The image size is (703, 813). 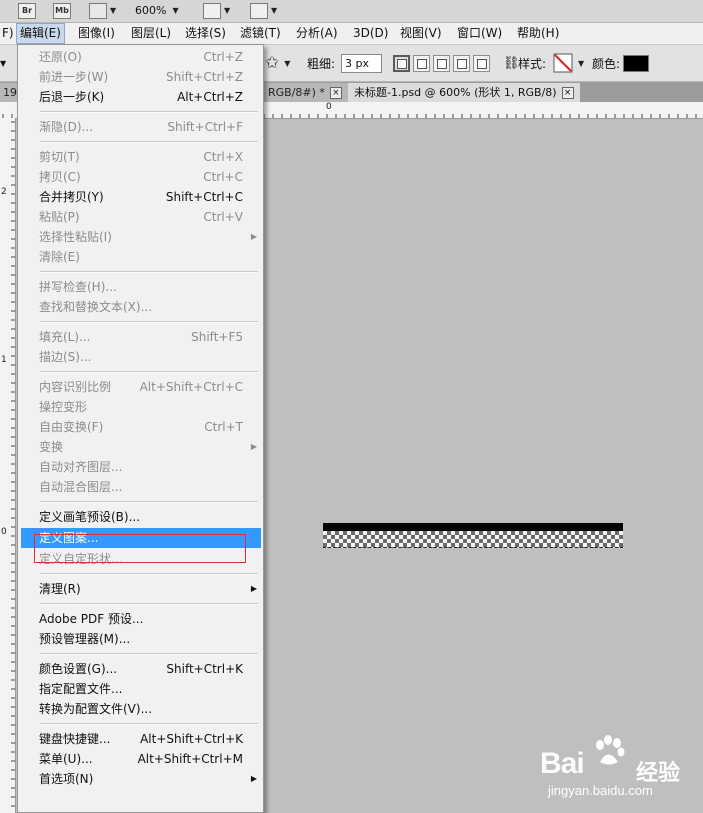 What do you see at coordinates (370, 33) in the screenshot?
I see `menu-3d: 3D(D)` at bounding box center [370, 33].